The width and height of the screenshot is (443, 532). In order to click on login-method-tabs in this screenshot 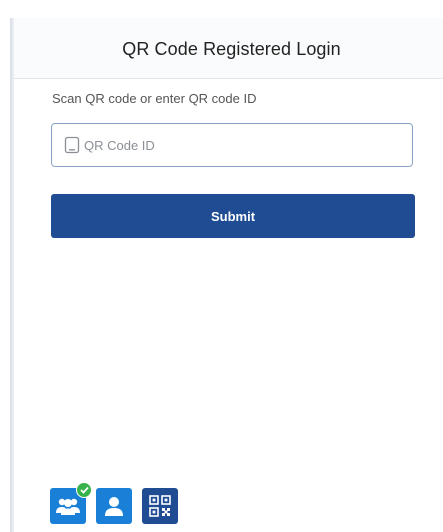, I will do `click(114, 503)`.